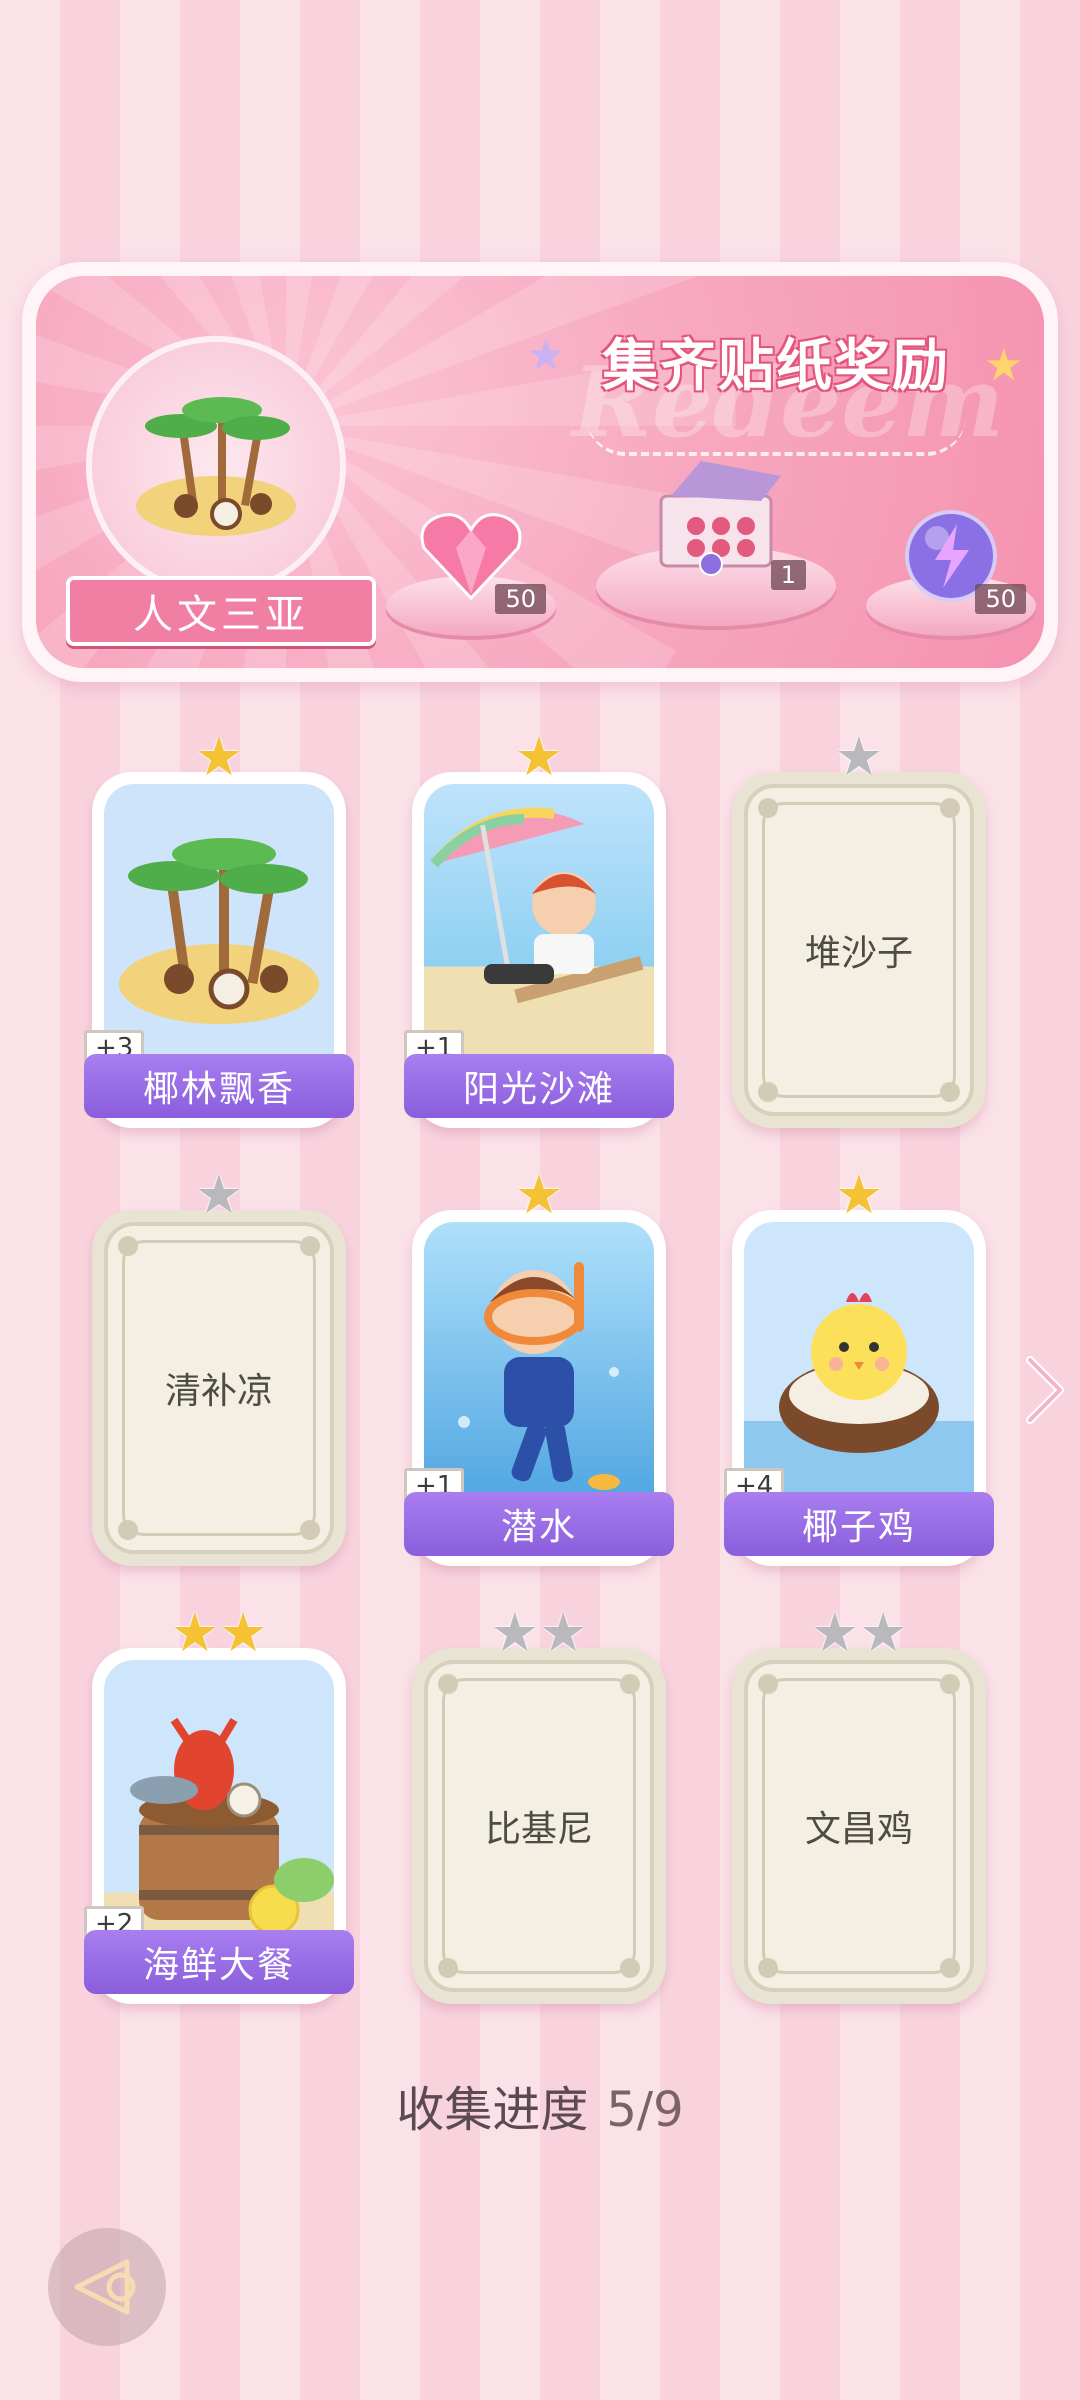 This screenshot has width=1080, height=2400. What do you see at coordinates (539, 1524) in the screenshot?
I see `card-label: 潜水` at bounding box center [539, 1524].